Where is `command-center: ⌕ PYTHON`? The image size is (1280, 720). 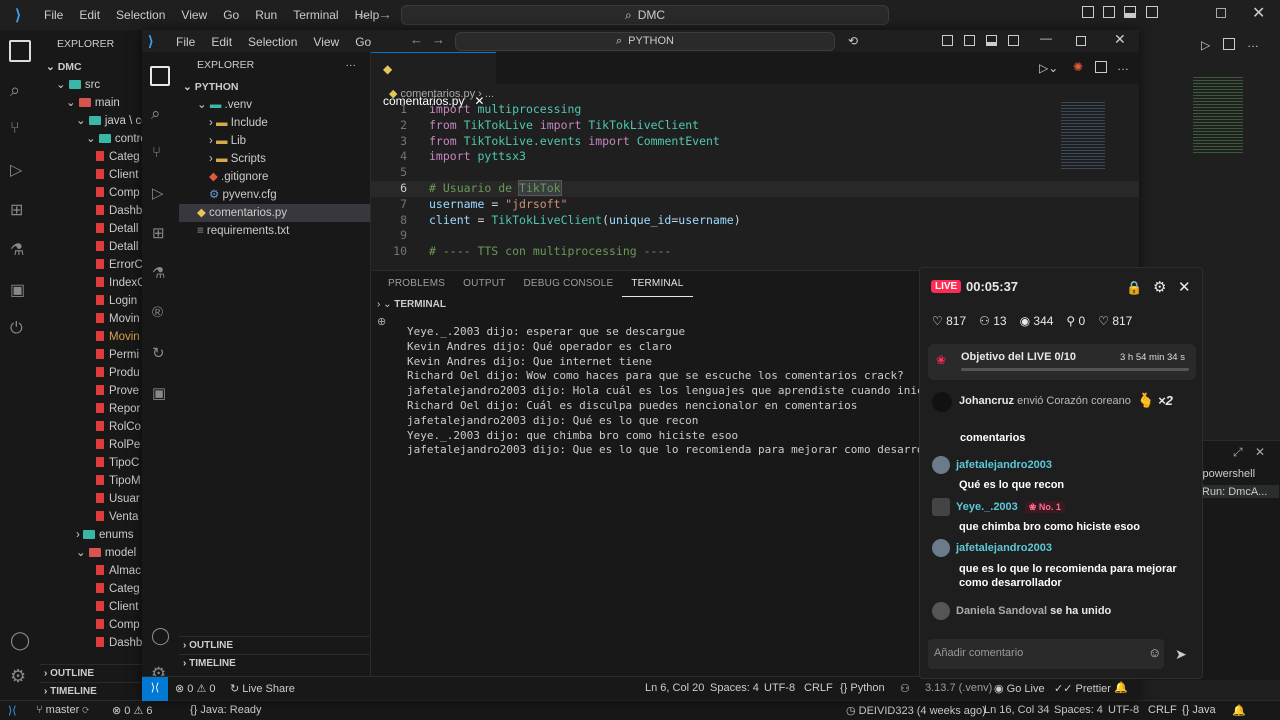 command-center: ⌕ PYTHON is located at coordinates (645, 41).